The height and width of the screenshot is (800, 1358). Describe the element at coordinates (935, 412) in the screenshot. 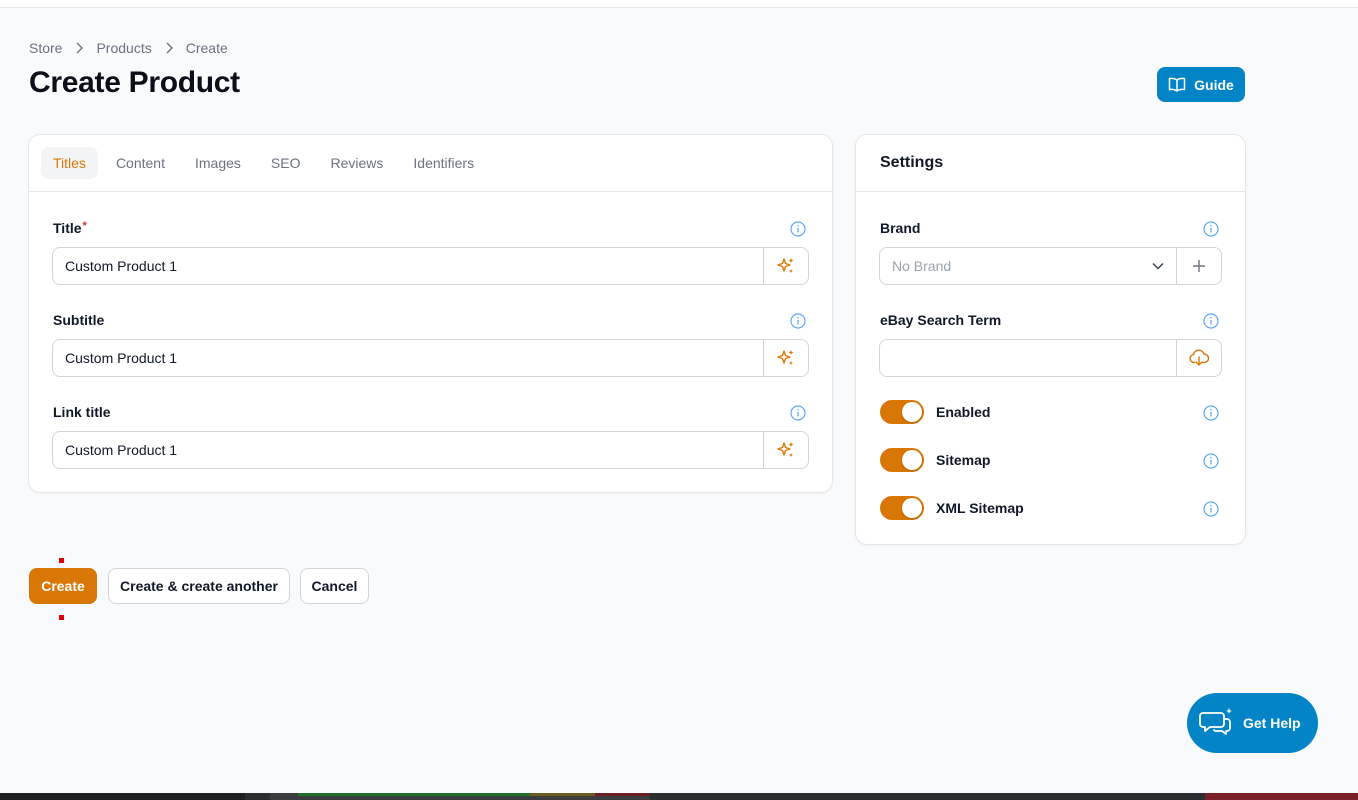

I see `enabled-toggle-row: Enabled` at that location.